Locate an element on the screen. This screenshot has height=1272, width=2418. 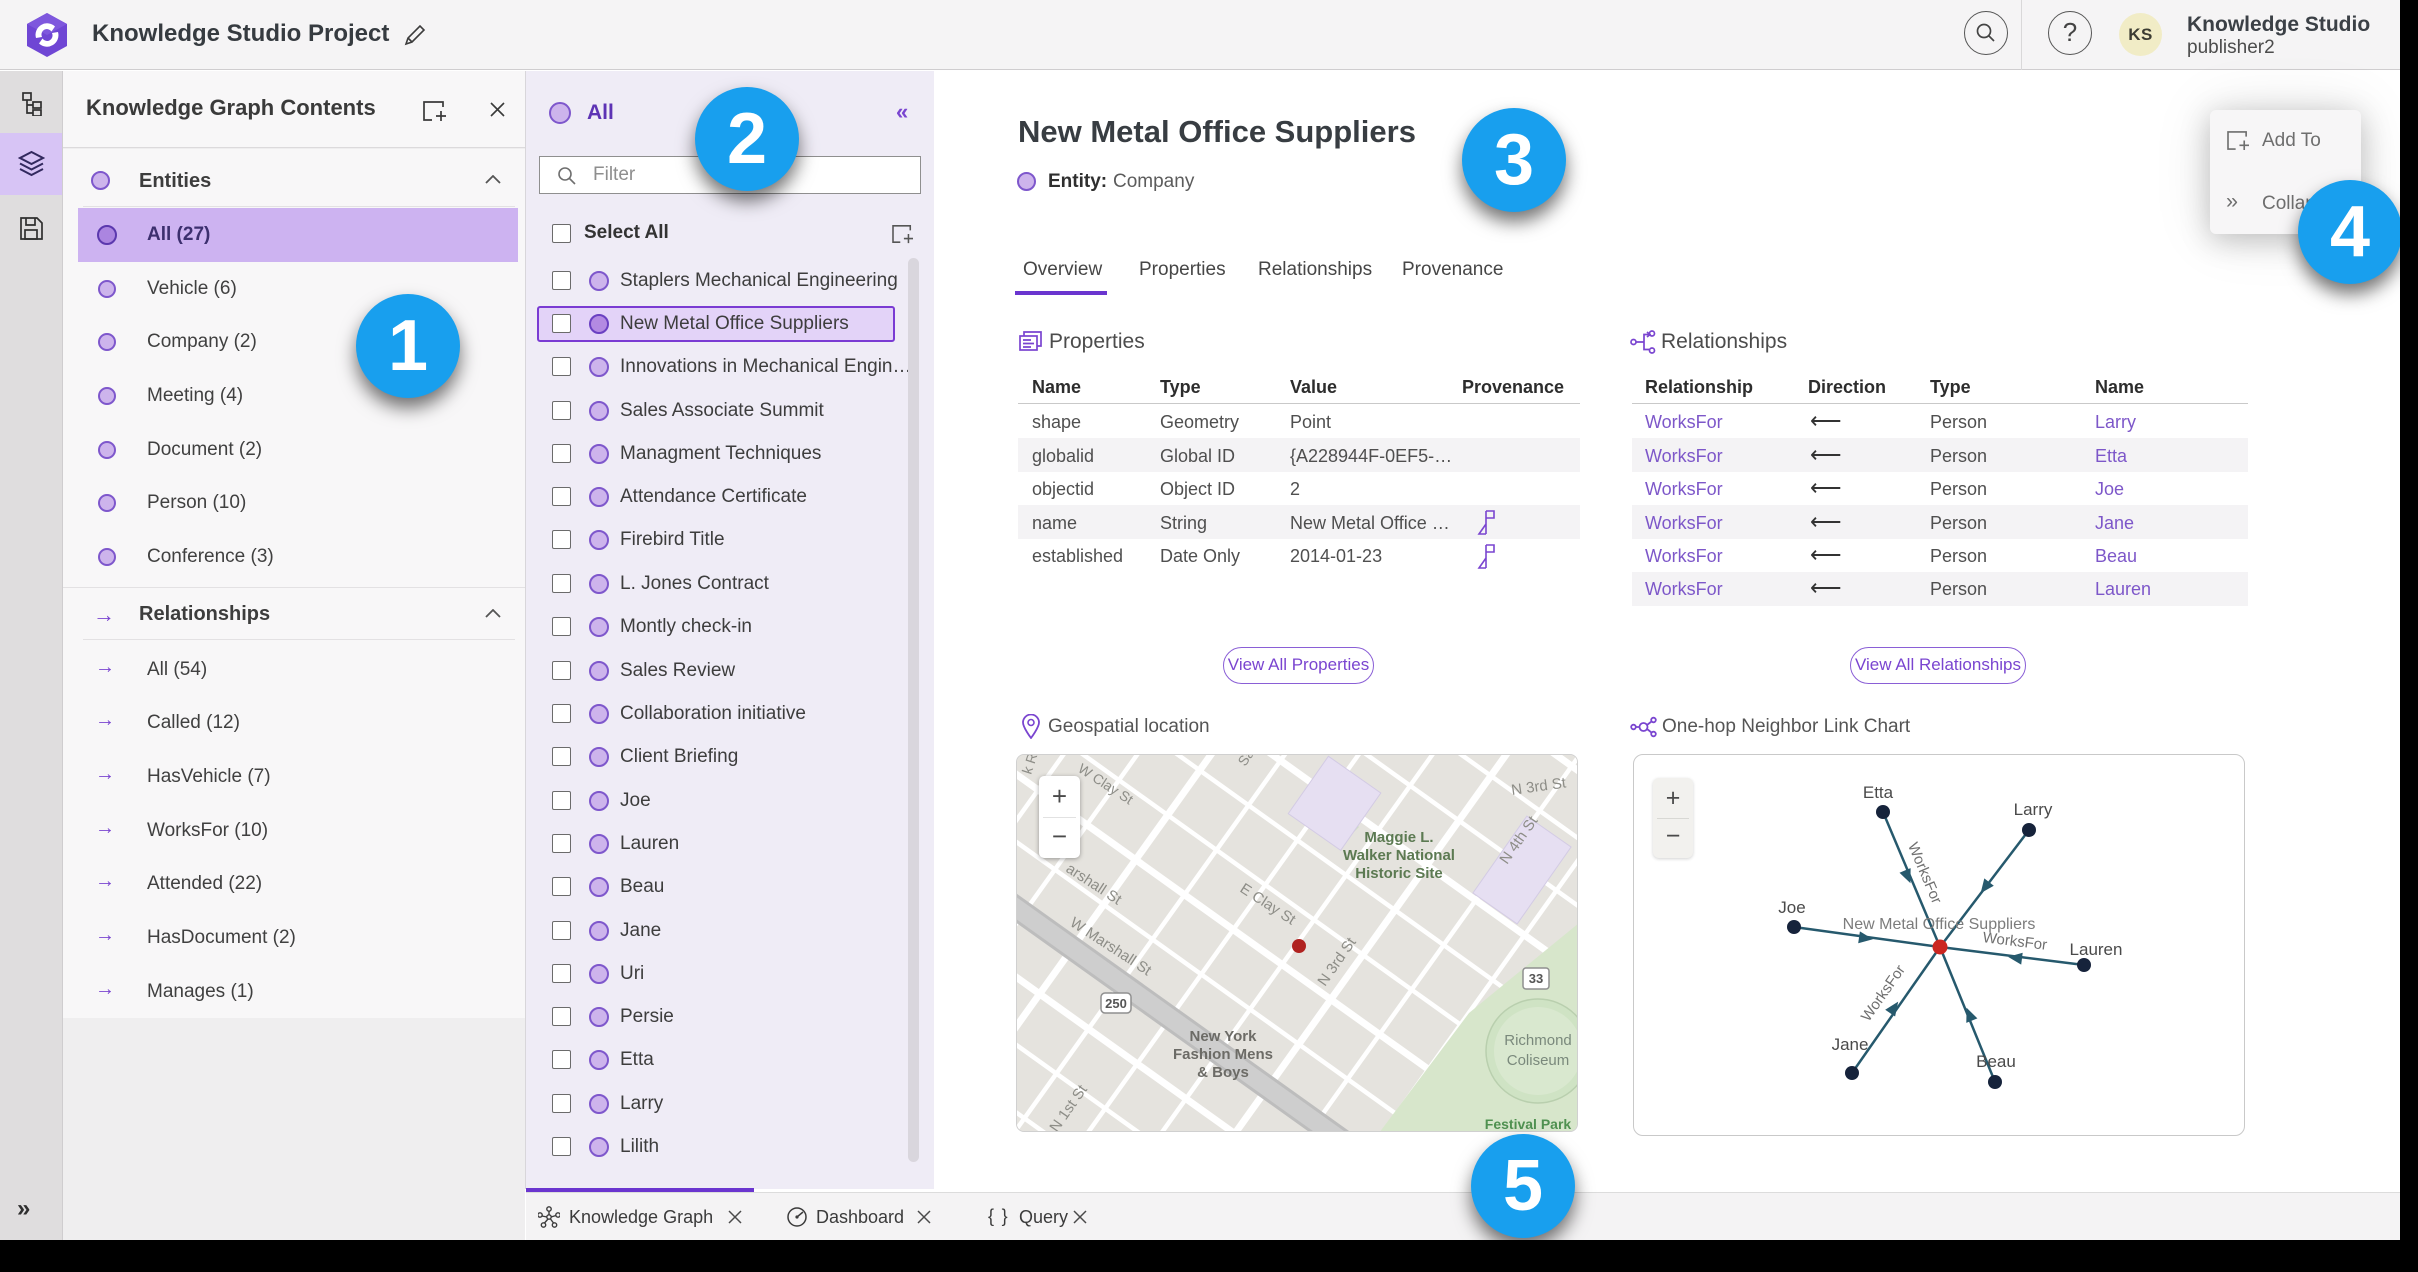
svg-text: Historic Site is located at coordinates (1399, 873).